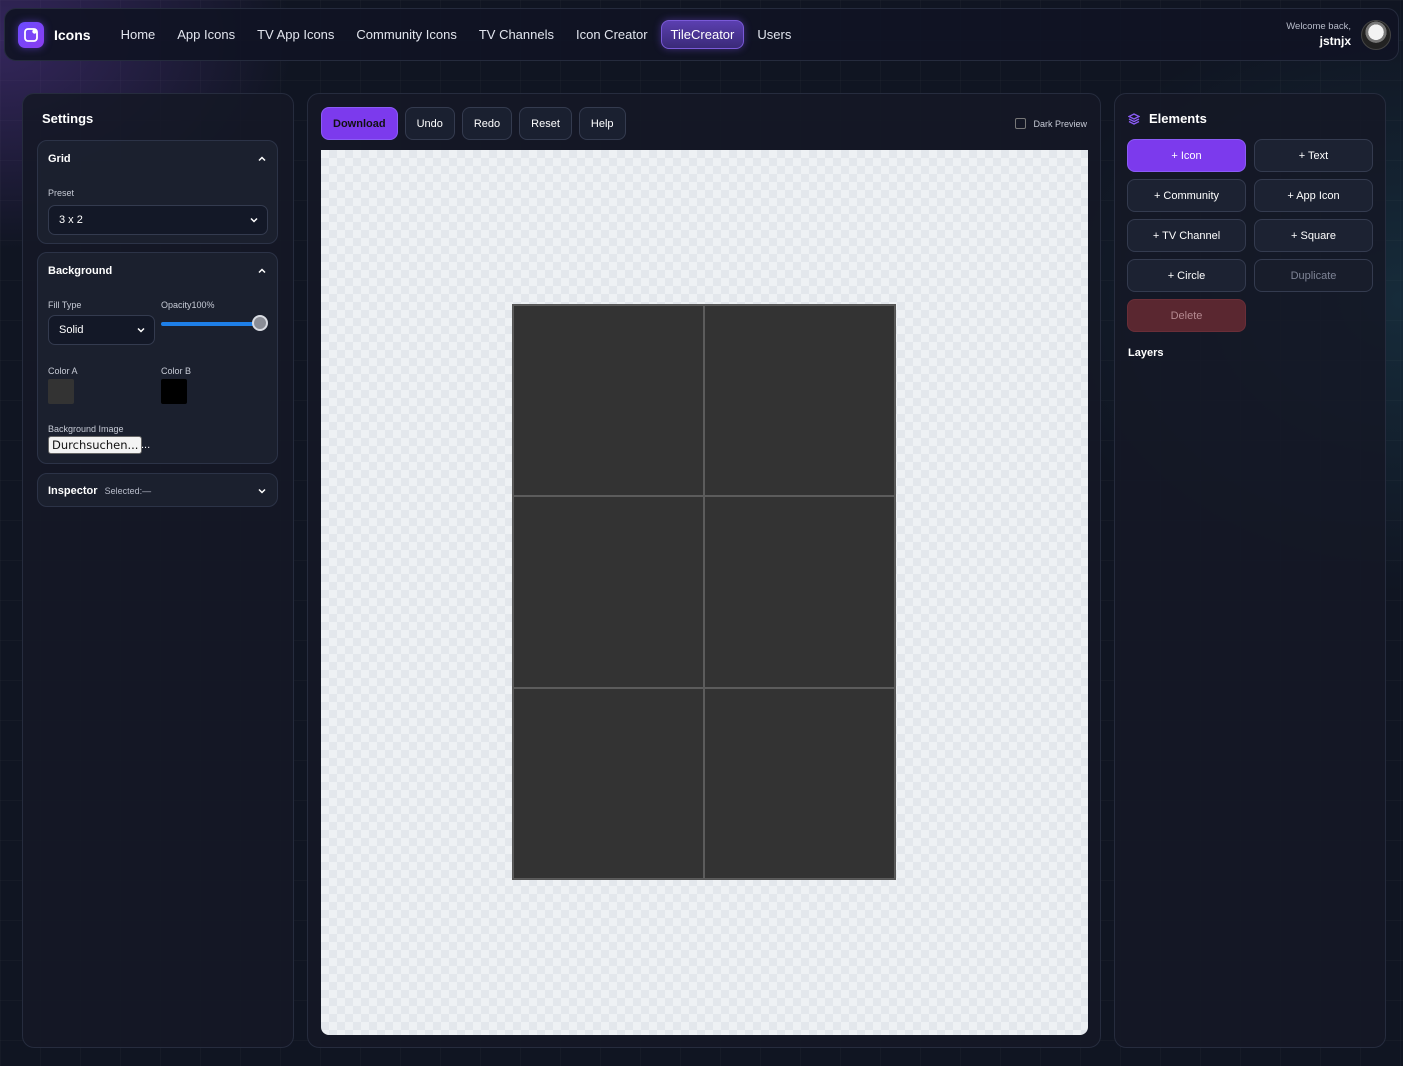 Image resolution: width=1403 pixels, height=1066 pixels. Describe the element at coordinates (1376, 34) in the screenshot. I see `avatar` at that location.